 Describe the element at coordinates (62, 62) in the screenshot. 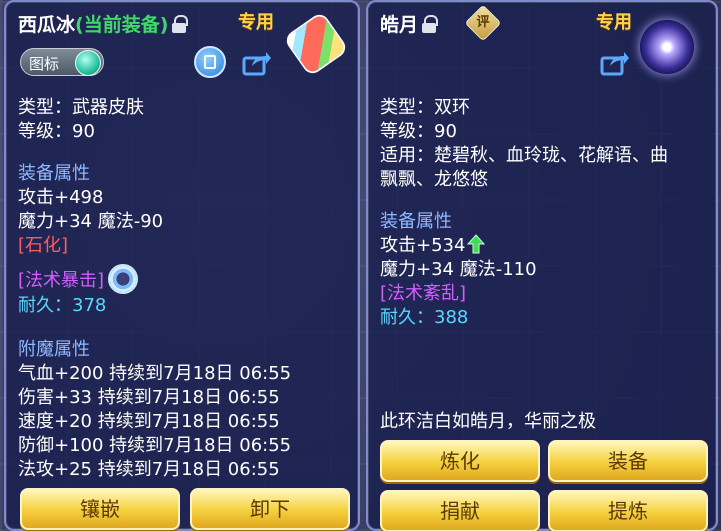

I see `icon-toggle: 图标` at that location.